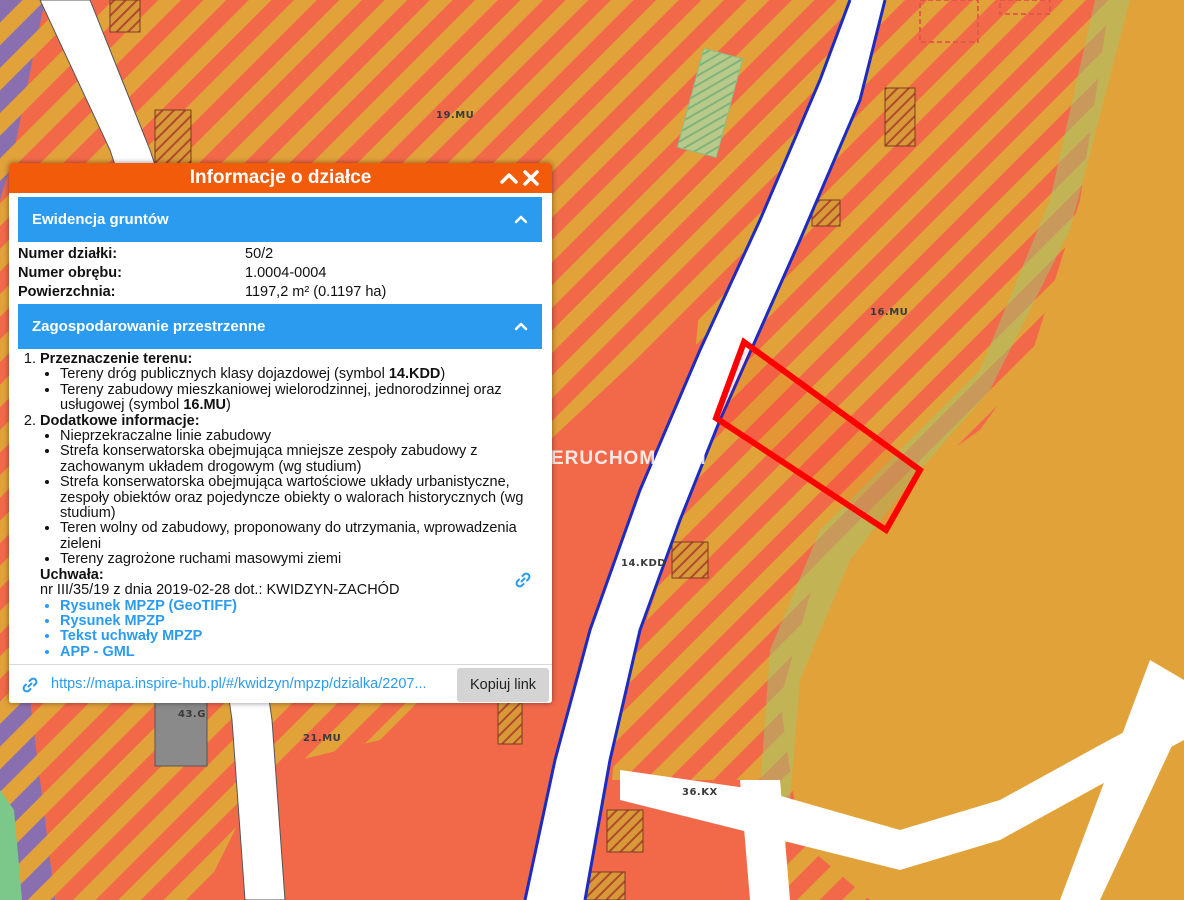 The height and width of the screenshot is (900, 1184). What do you see at coordinates (643, 563) in the screenshot?
I see `zone-label-14kdd: 14.KDD` at bounding box center [643, 563].